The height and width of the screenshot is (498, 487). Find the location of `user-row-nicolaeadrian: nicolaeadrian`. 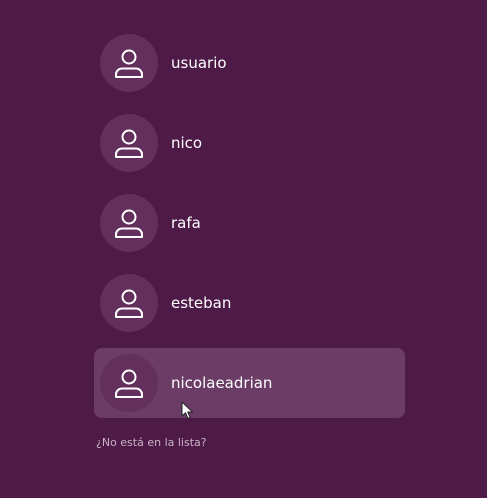

user-row-nicolaeadrian: nicolaeadrian is located at coordinates (249, 383).